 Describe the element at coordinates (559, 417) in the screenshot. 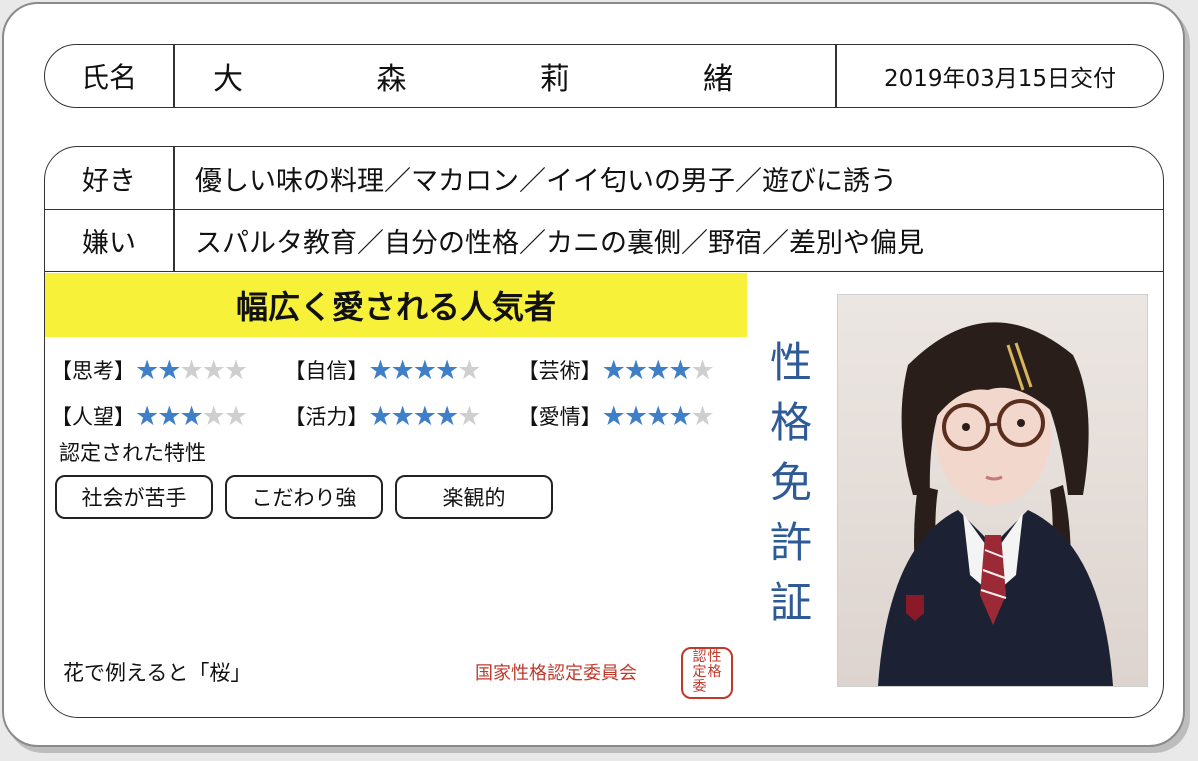

I see `rating-label: 【愛情】` at that location.